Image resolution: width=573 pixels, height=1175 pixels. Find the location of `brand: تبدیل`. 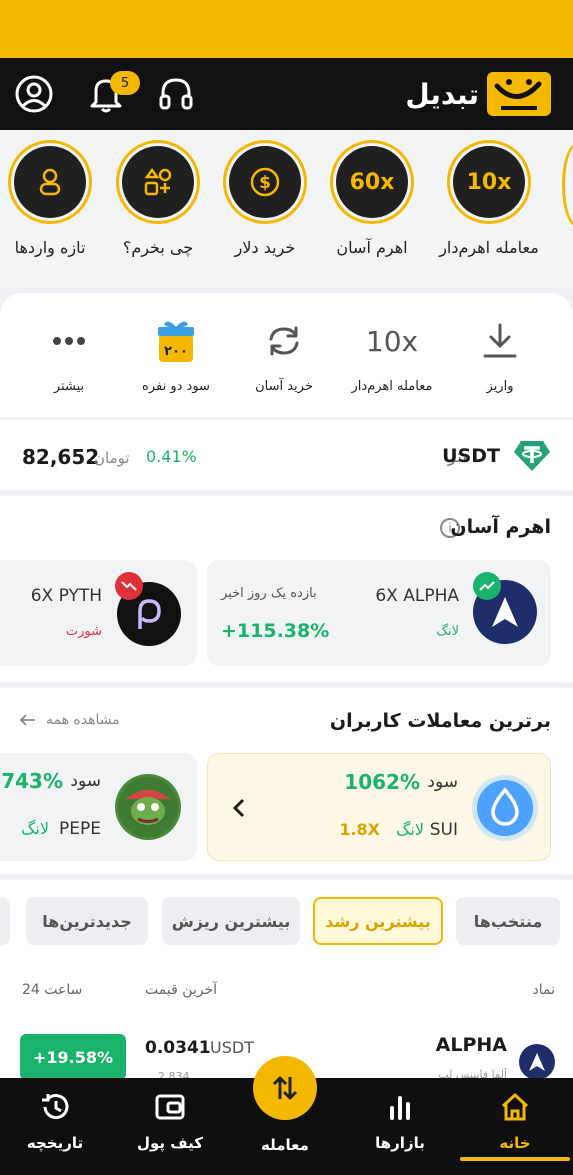

brand: تبدیل is located at coordinates (478, 94).